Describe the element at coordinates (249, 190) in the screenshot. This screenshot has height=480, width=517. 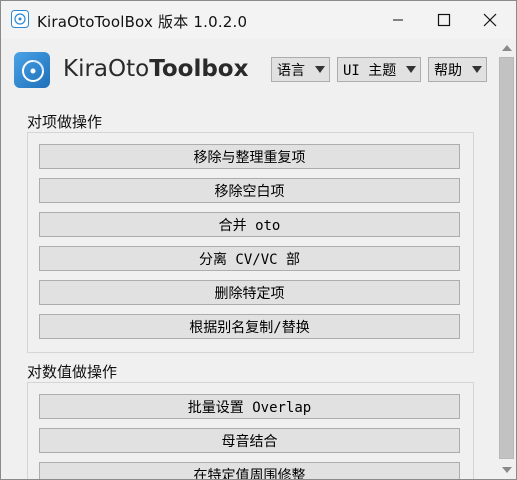
I see `remove-empty-button: 移除空白项` at that location.